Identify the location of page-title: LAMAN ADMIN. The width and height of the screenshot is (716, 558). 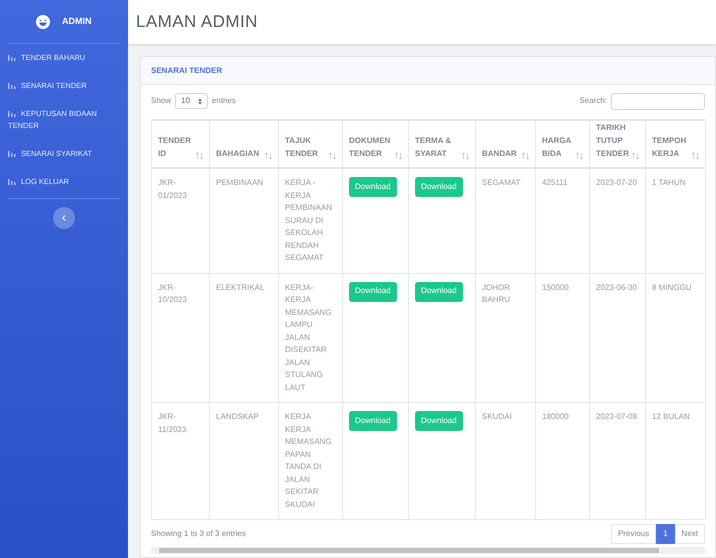
(197, 22).